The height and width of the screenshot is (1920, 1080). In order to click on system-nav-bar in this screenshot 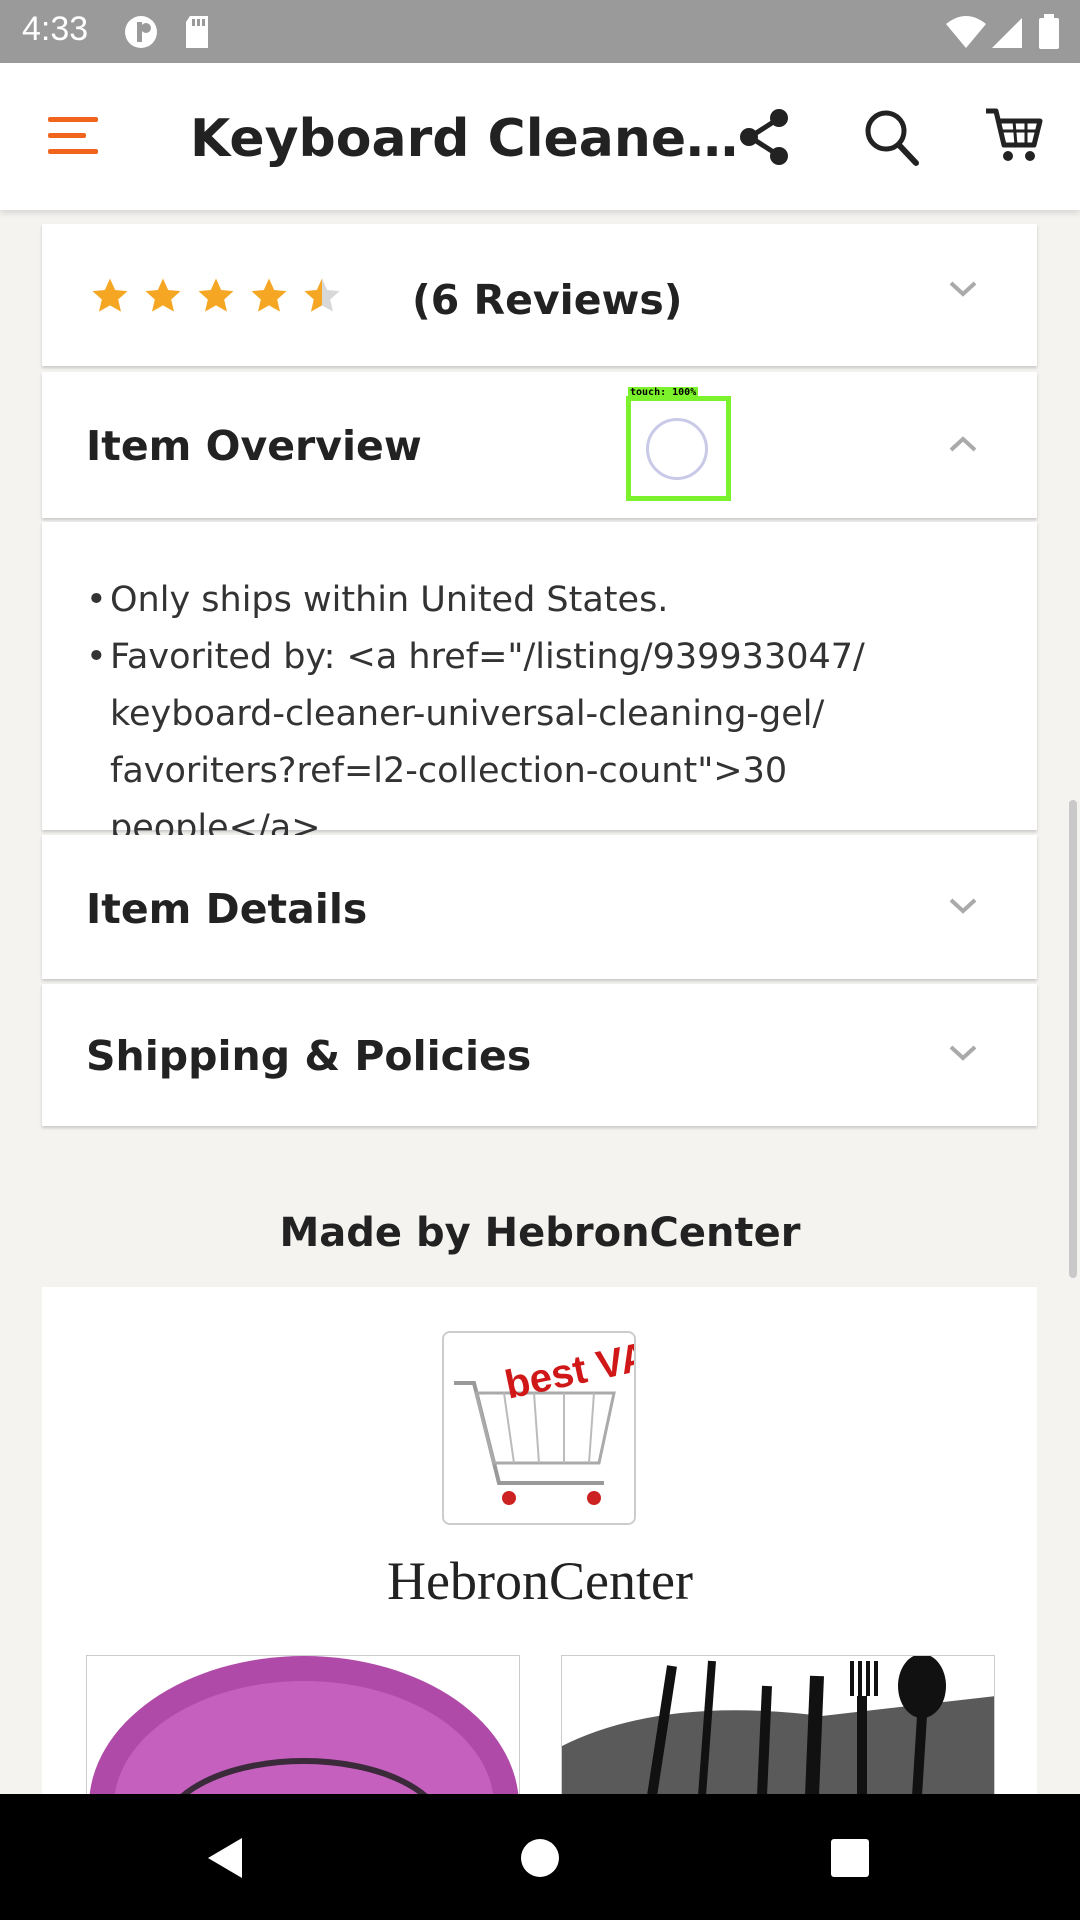, I will do `click(540, 1857)`.